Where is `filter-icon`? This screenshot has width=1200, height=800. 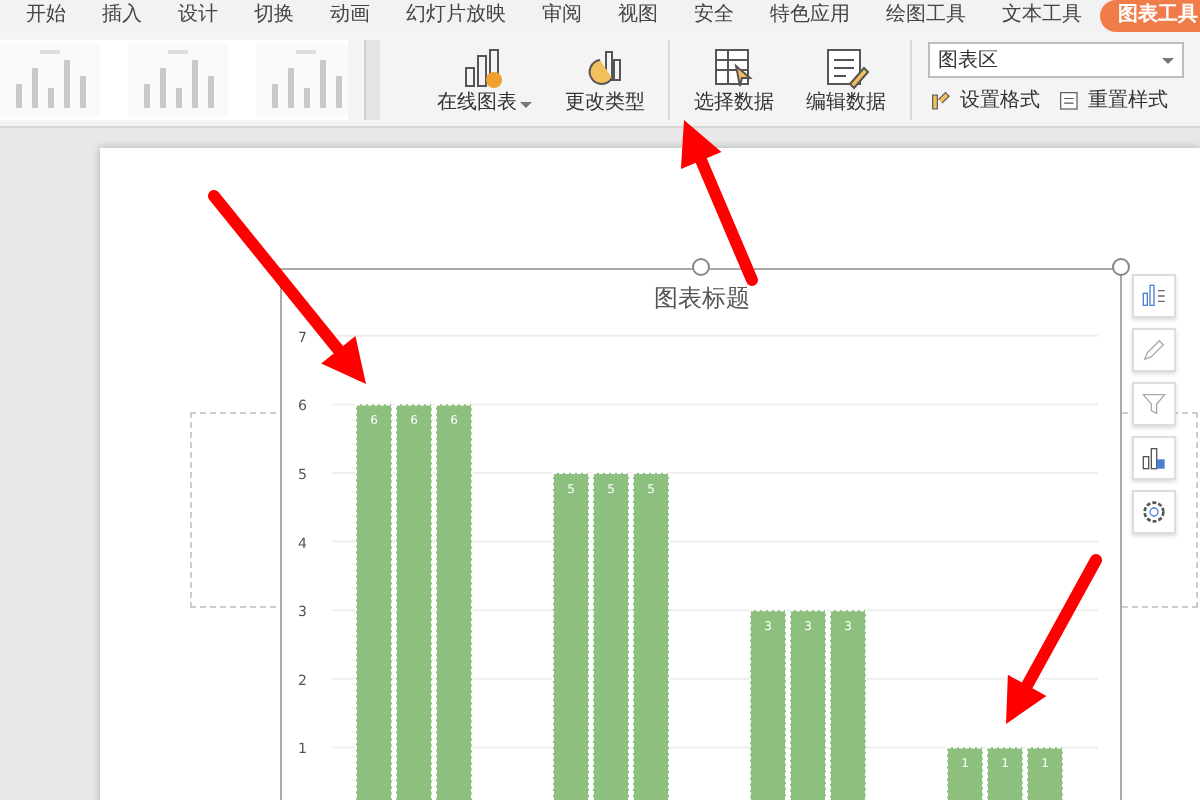 filter-icon is located at coordinates (1154, 404).